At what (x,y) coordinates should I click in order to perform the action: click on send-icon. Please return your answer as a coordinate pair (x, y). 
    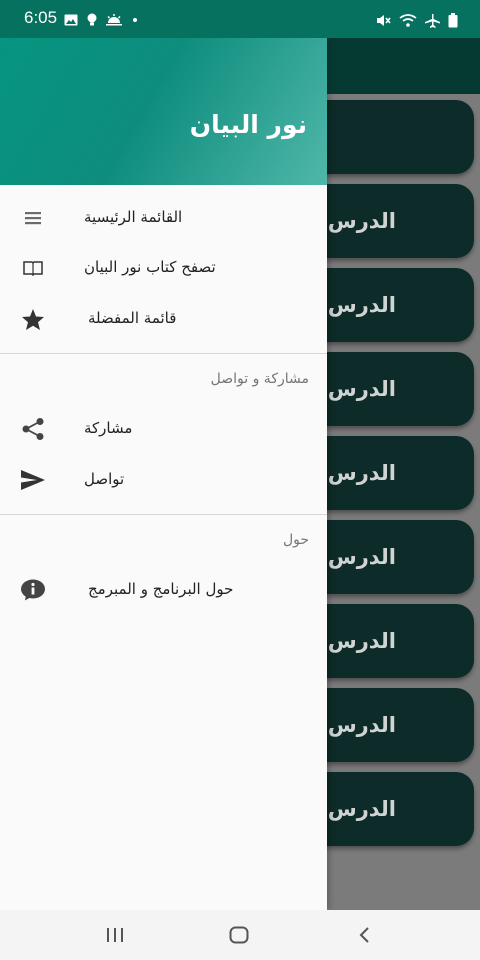
    Looking at the image, I should click on (33, 480).